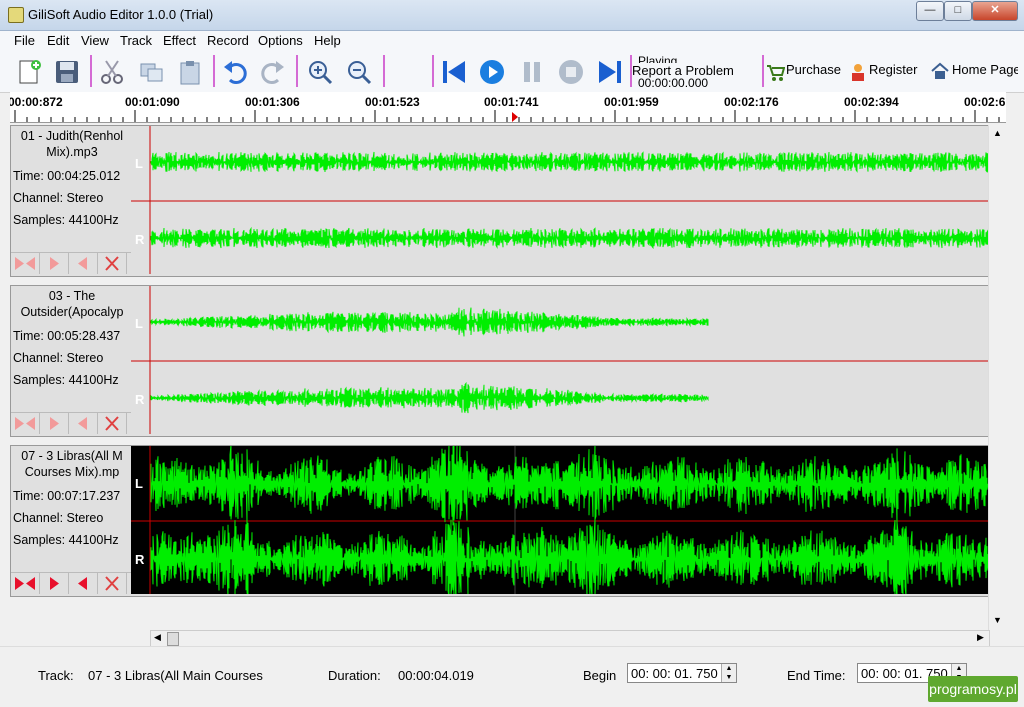  I want to click on track-time: Time: 00:05:28.437, so click(67, 336).